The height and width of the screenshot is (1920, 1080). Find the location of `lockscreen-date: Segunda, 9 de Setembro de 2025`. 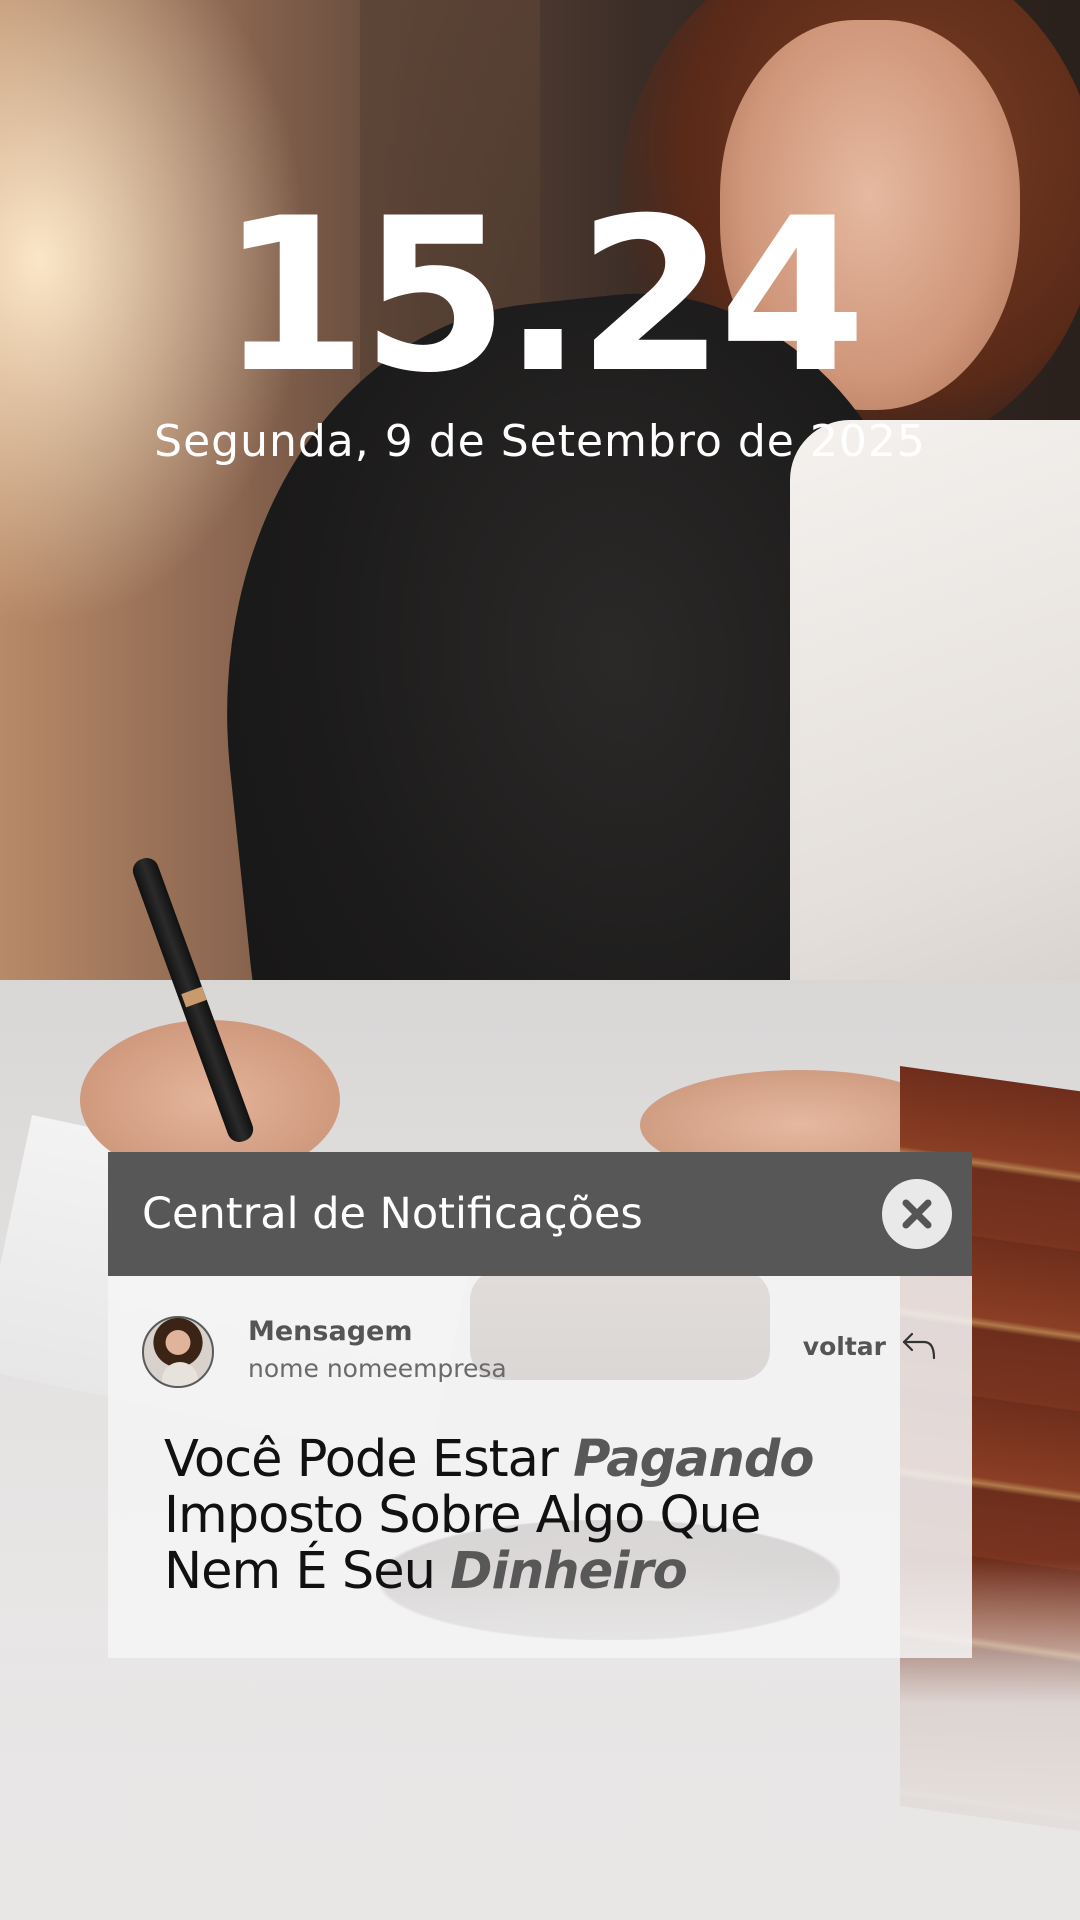

lockscreen-date: Segunda, 9 de Setembro de 2025 is located at coordinates (540, 441).